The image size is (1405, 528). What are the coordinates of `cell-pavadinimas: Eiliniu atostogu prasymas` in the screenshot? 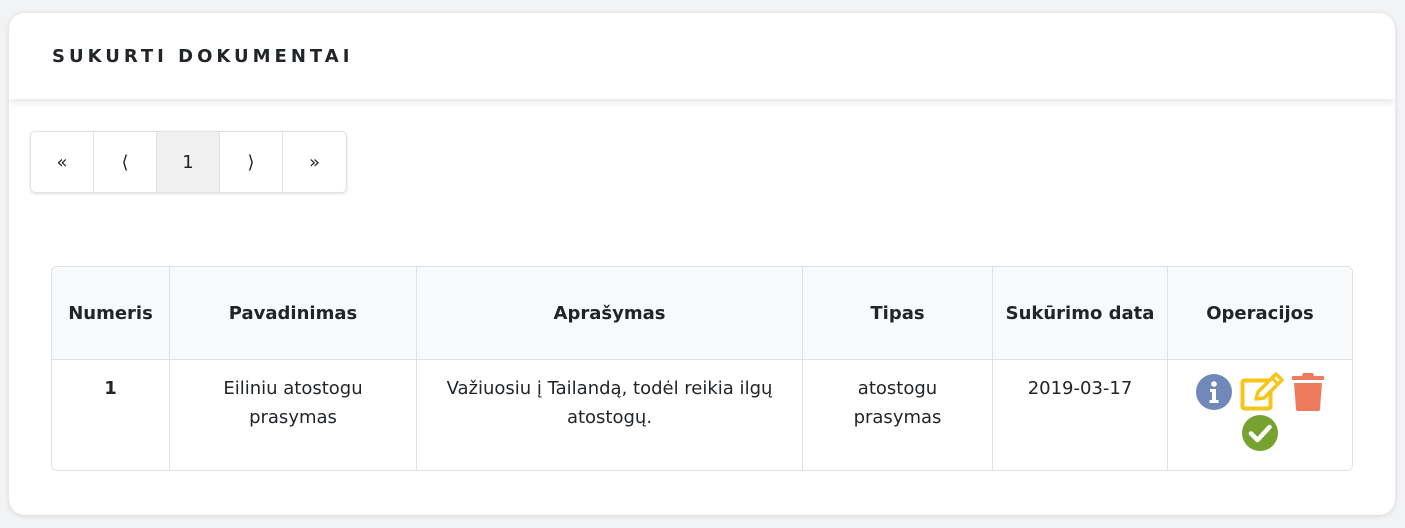 It's located at (293, 415).